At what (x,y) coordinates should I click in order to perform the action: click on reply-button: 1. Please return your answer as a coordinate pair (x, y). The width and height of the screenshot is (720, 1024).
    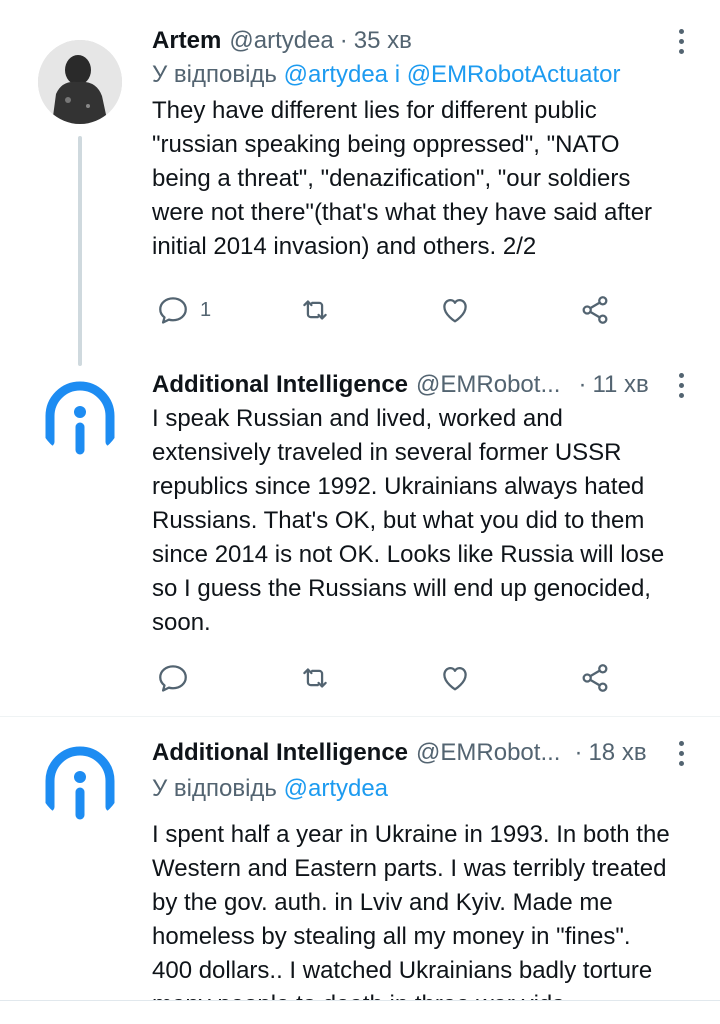
    Looking at the image, I should click on (183, 310).